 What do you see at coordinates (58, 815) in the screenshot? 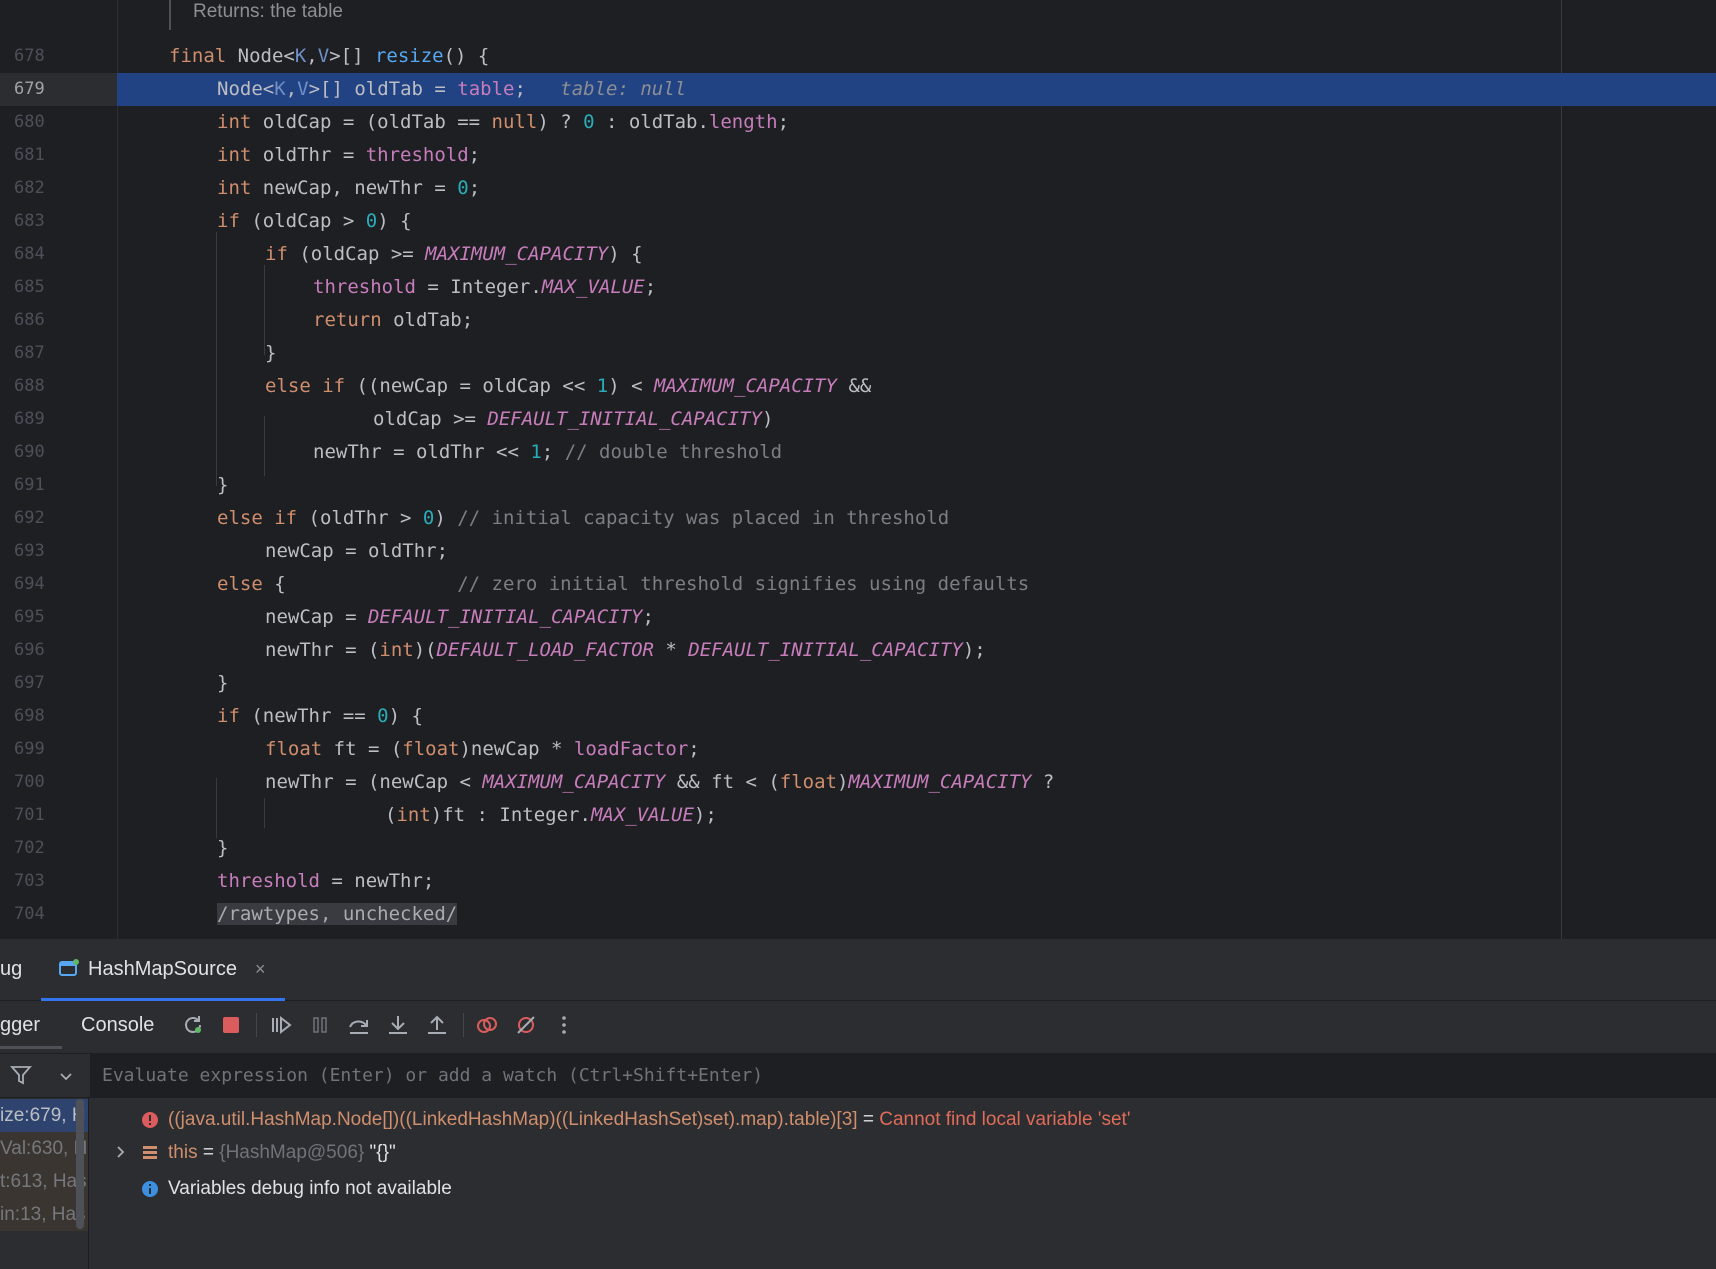
I see `gutter-cell: 701` at bounding box center [58, 815].